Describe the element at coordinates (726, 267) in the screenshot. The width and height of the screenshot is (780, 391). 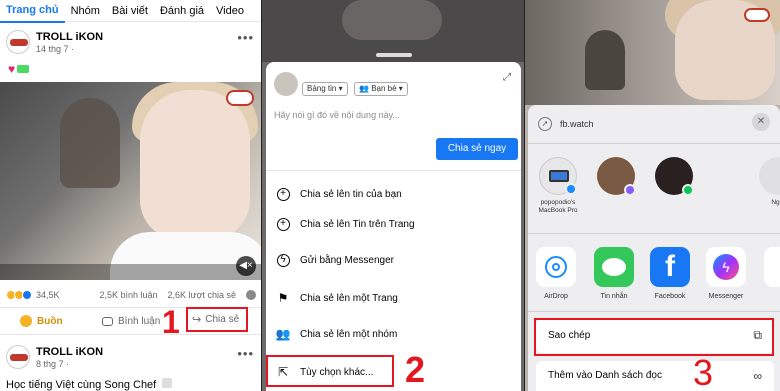
I see `messenger-app-icon: ϟ` at that location.